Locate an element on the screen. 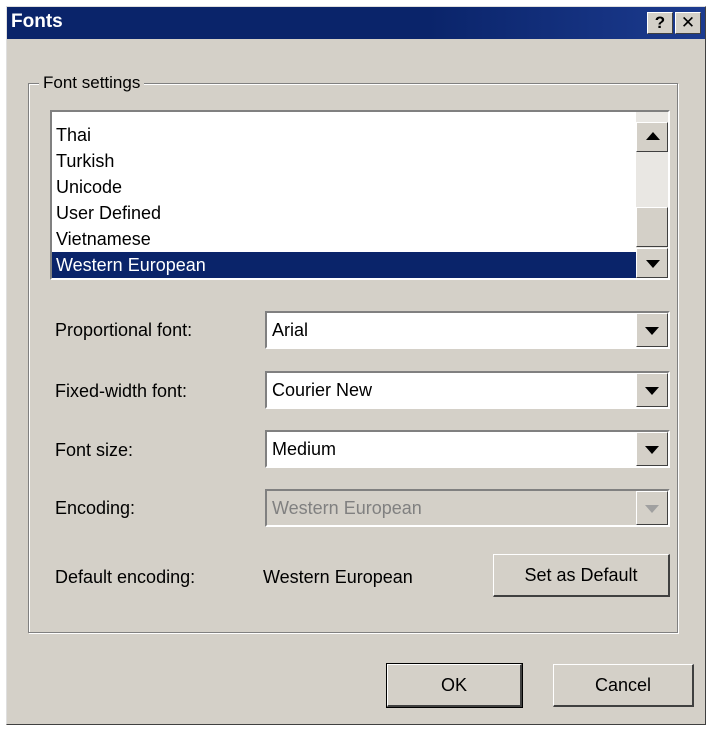 This screenshot has height=731, width=713. down-arrow-icon is located at coordinates (653, 264).